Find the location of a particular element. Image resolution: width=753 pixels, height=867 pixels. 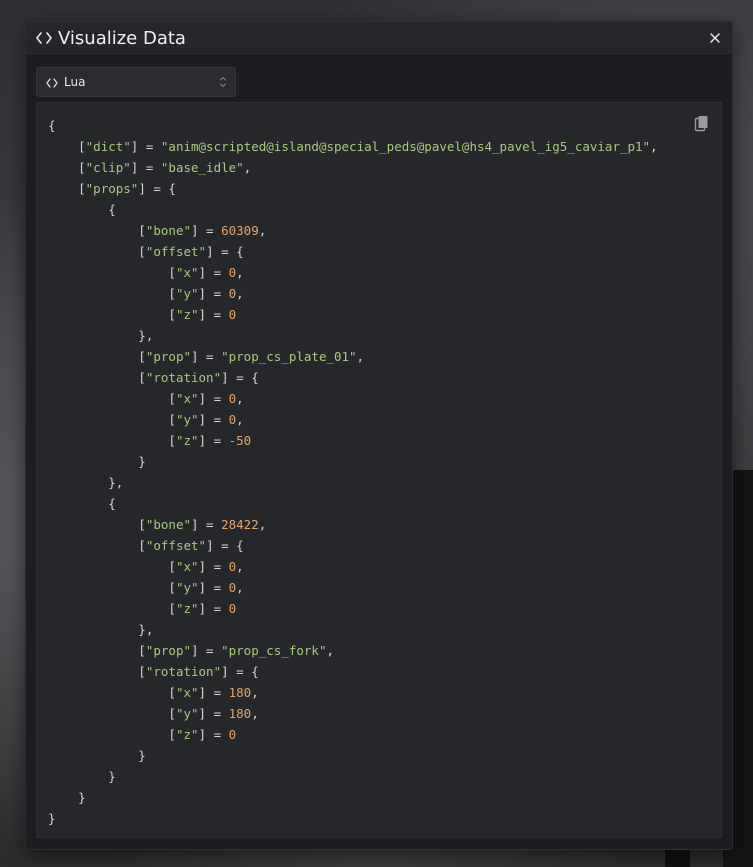

close-icon is located at coordinates (715, 38).